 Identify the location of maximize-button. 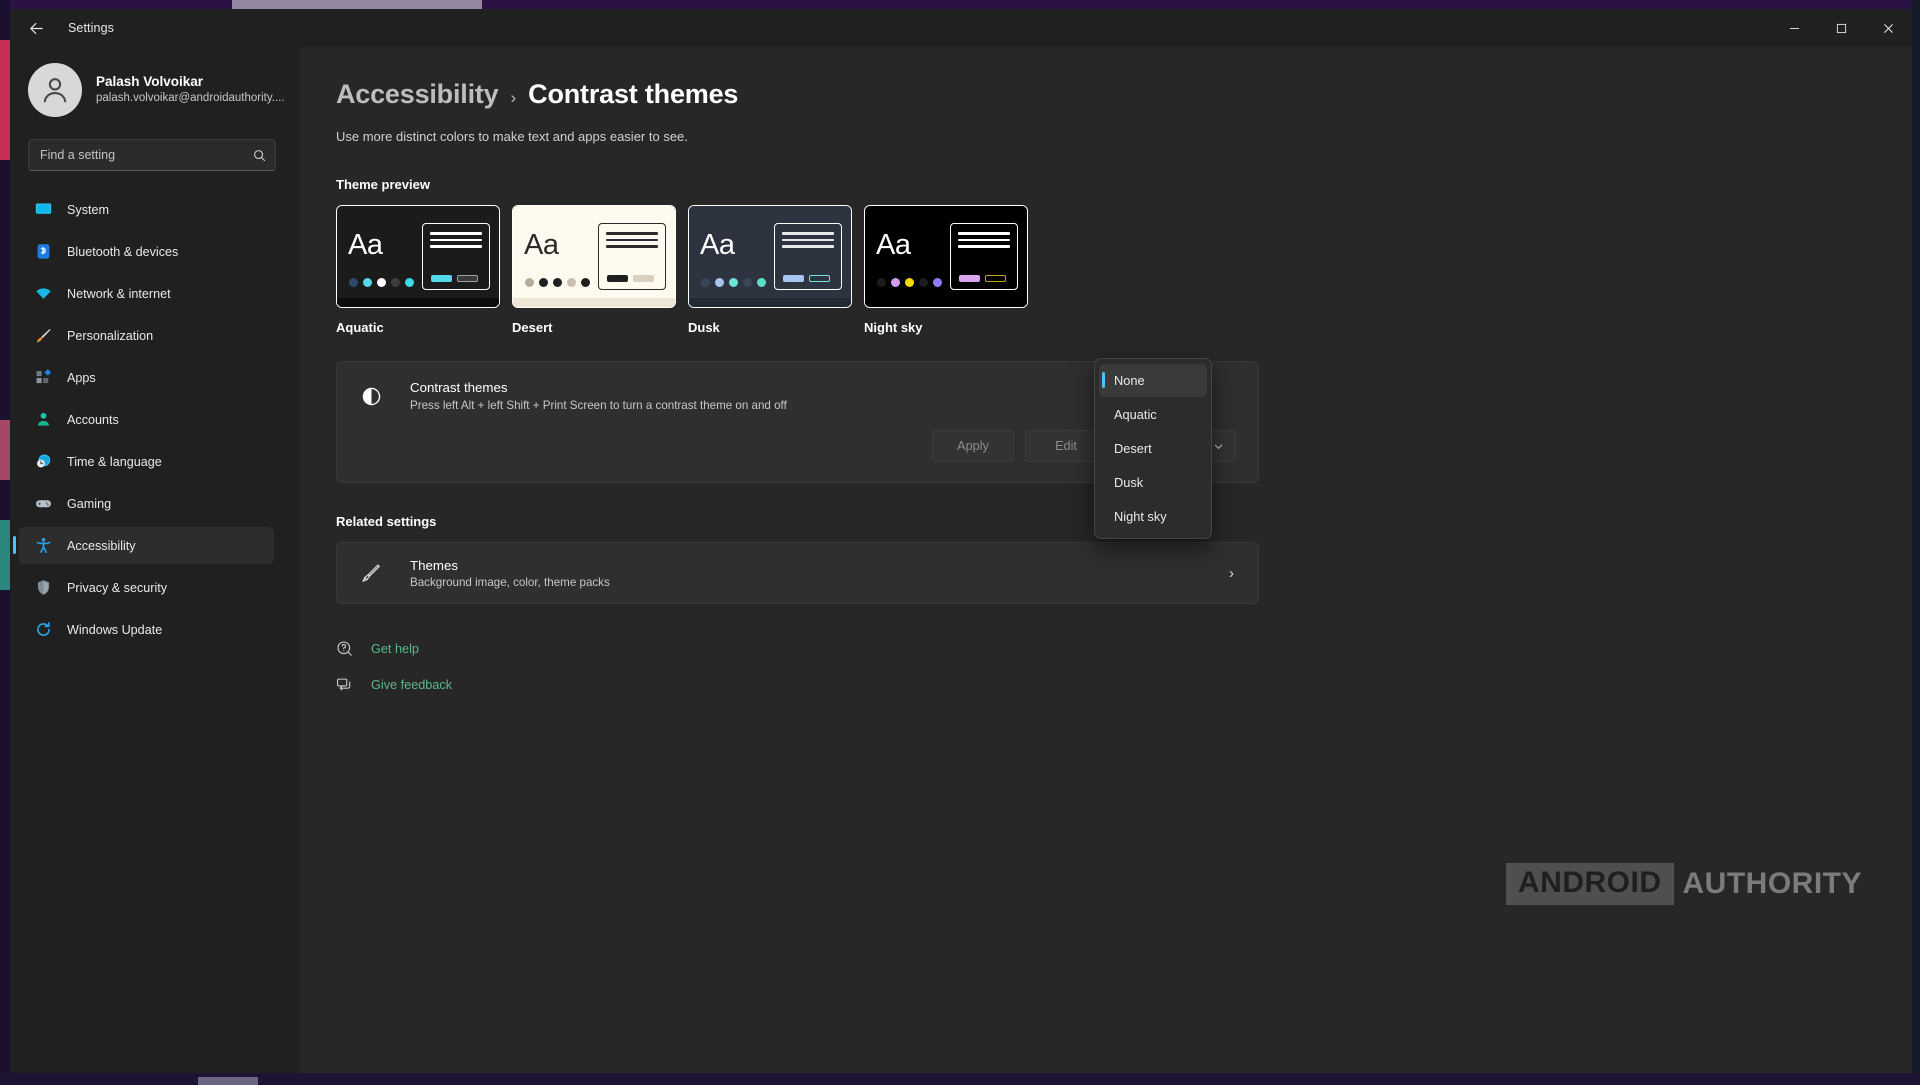
(1841, 28).